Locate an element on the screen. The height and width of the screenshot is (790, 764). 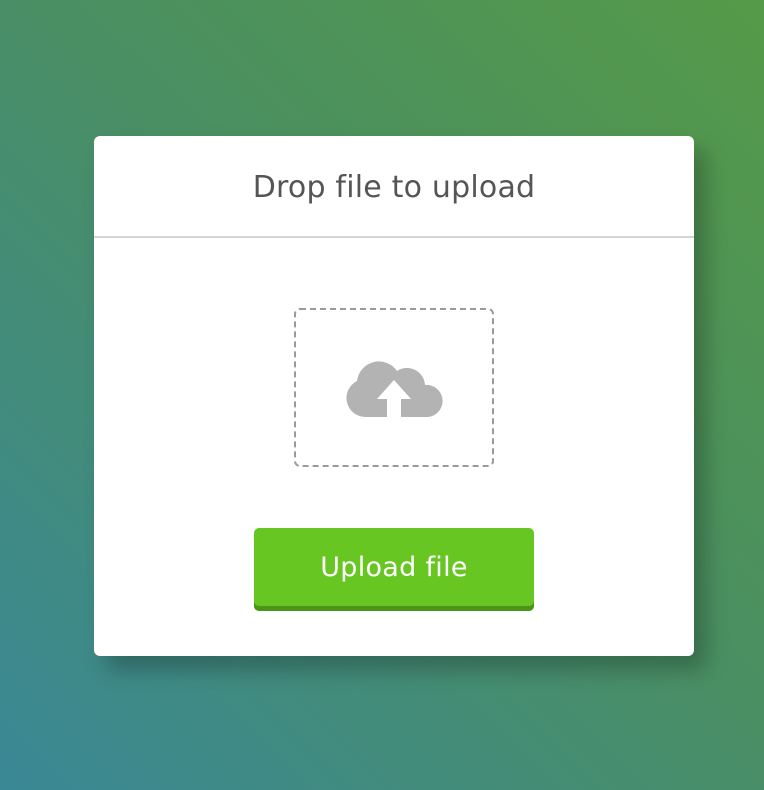
cloud-upload-icon is located at coordinates (394, 390).